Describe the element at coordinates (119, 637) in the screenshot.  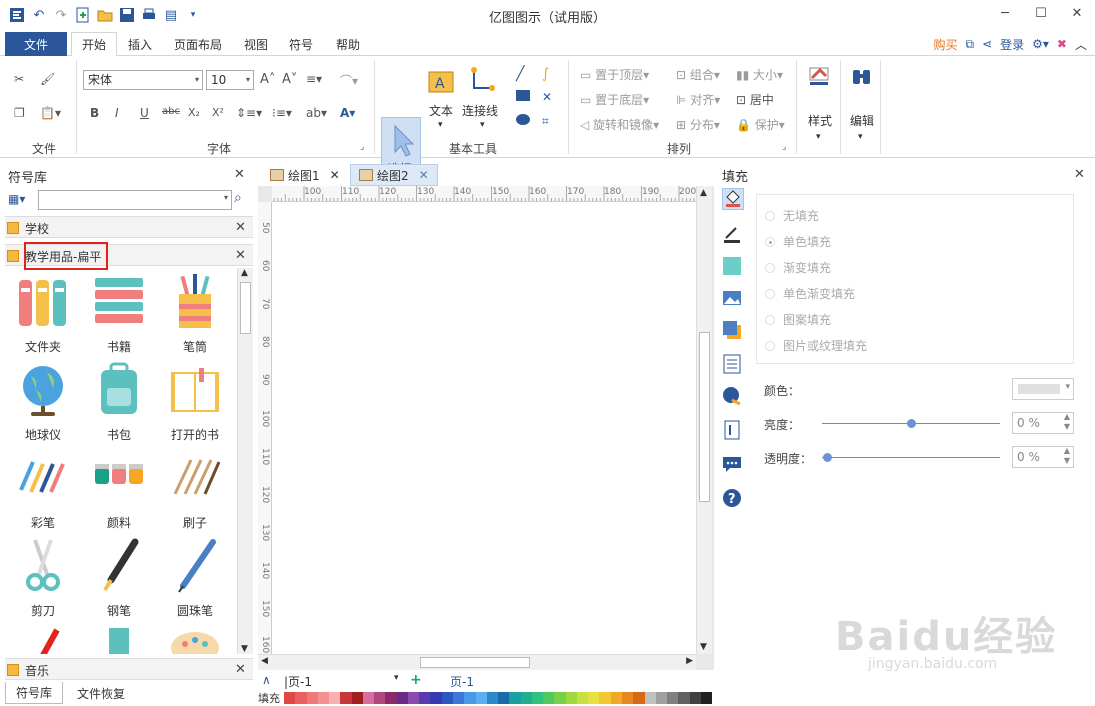
I see `shape-glue` at that location.